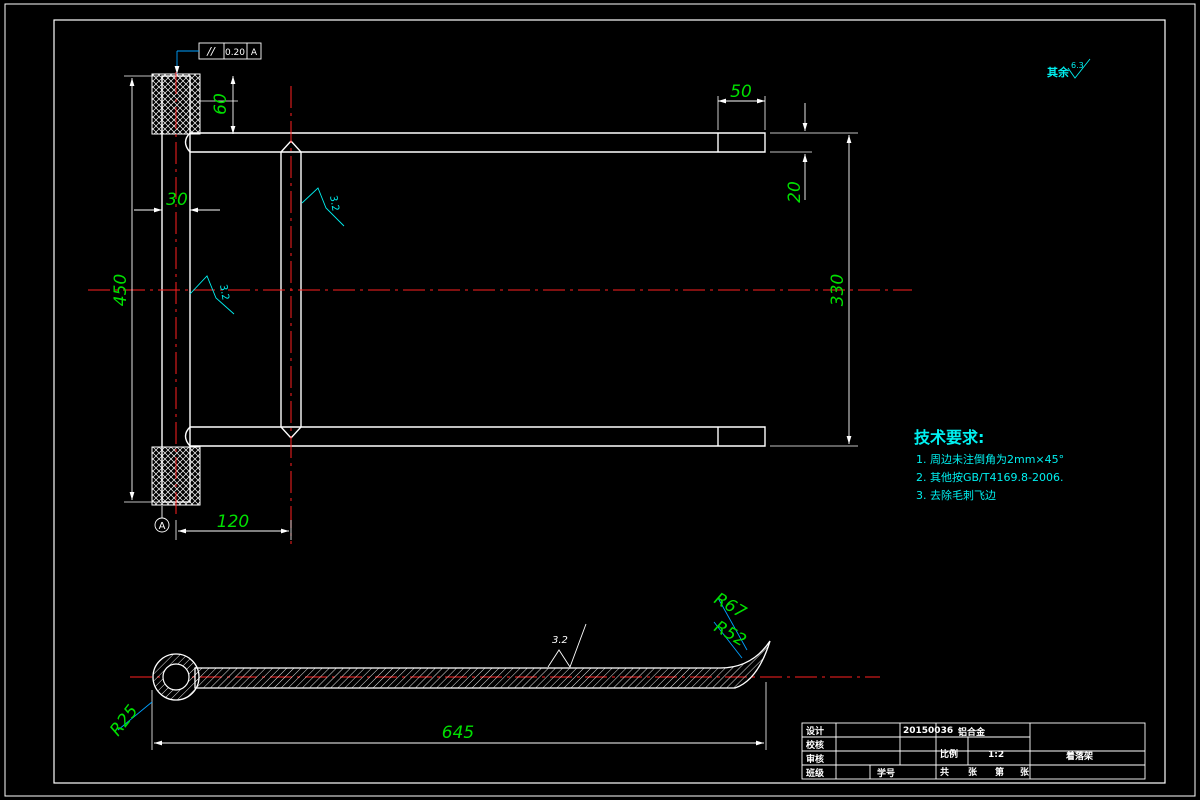  What do you see at coordinates (886, 773) in the screenshot?
I see `tb-student-no-label: 学号` at bounding box center [886, 773].